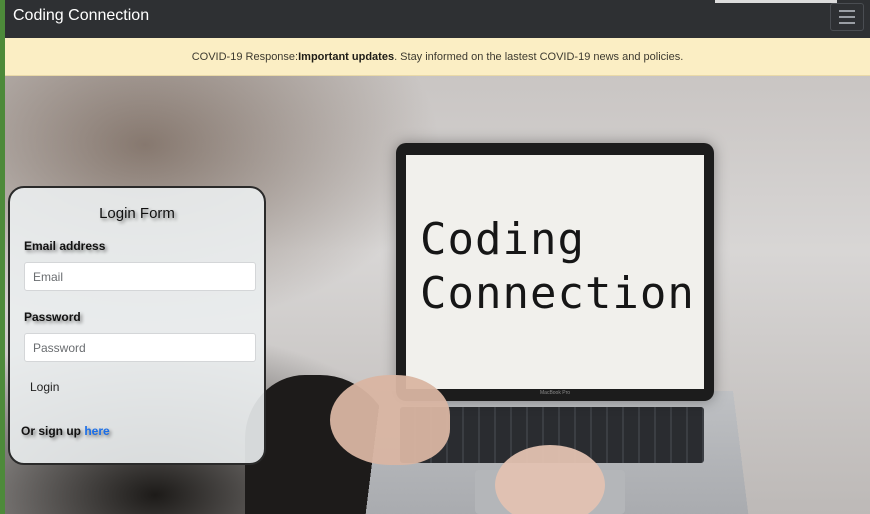 The image size is (870, 514). Describe the element at coordinates (437, 19) in the screenshot. I see `navbar: Coding Connection` at that location.